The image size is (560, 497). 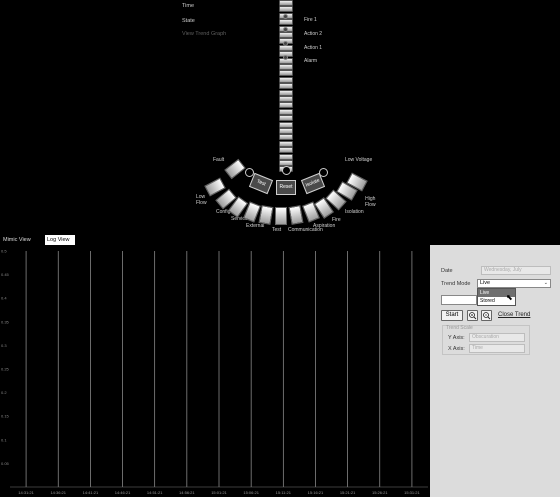 I want to click on tab-log-view: Log View, so click(x=60, y=240).